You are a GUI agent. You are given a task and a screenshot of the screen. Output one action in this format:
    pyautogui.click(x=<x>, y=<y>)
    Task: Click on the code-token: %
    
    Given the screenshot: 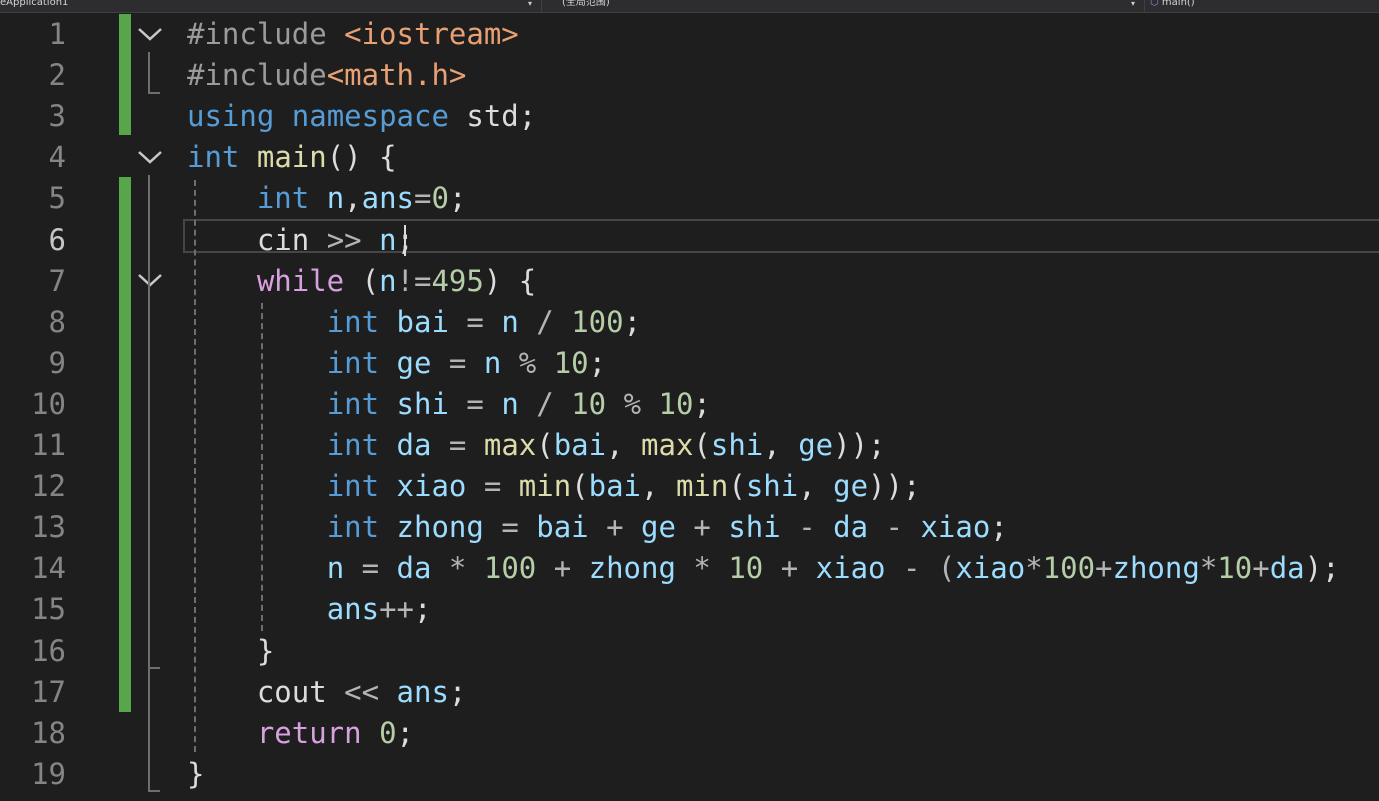 What is the action you would take?
    pyautogui.click(x=632, y=404)
    